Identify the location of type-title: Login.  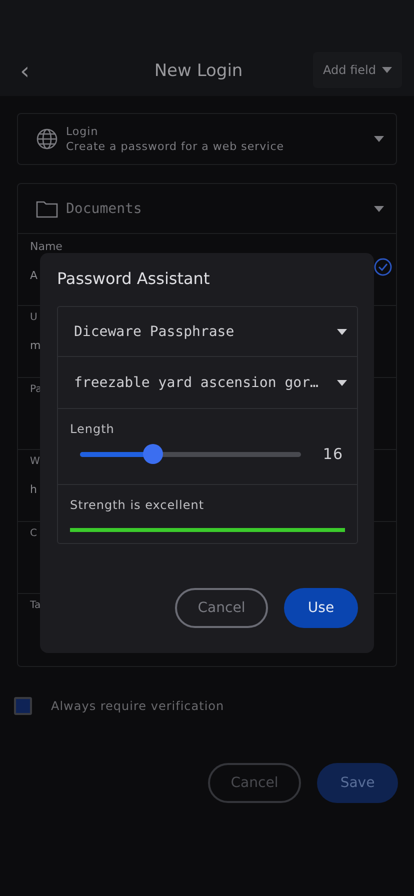
(83, 131).